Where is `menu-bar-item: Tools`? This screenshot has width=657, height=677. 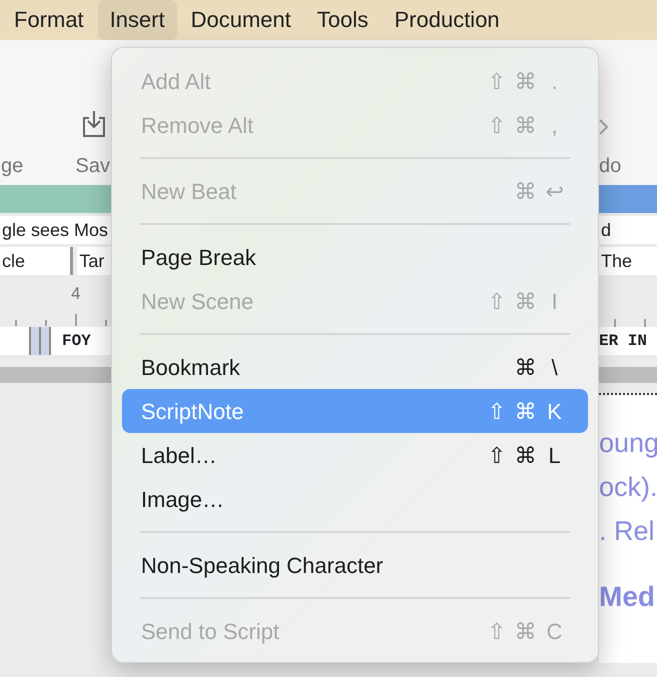 menu-bar-item: Tools is located at coordinates (342, 20).